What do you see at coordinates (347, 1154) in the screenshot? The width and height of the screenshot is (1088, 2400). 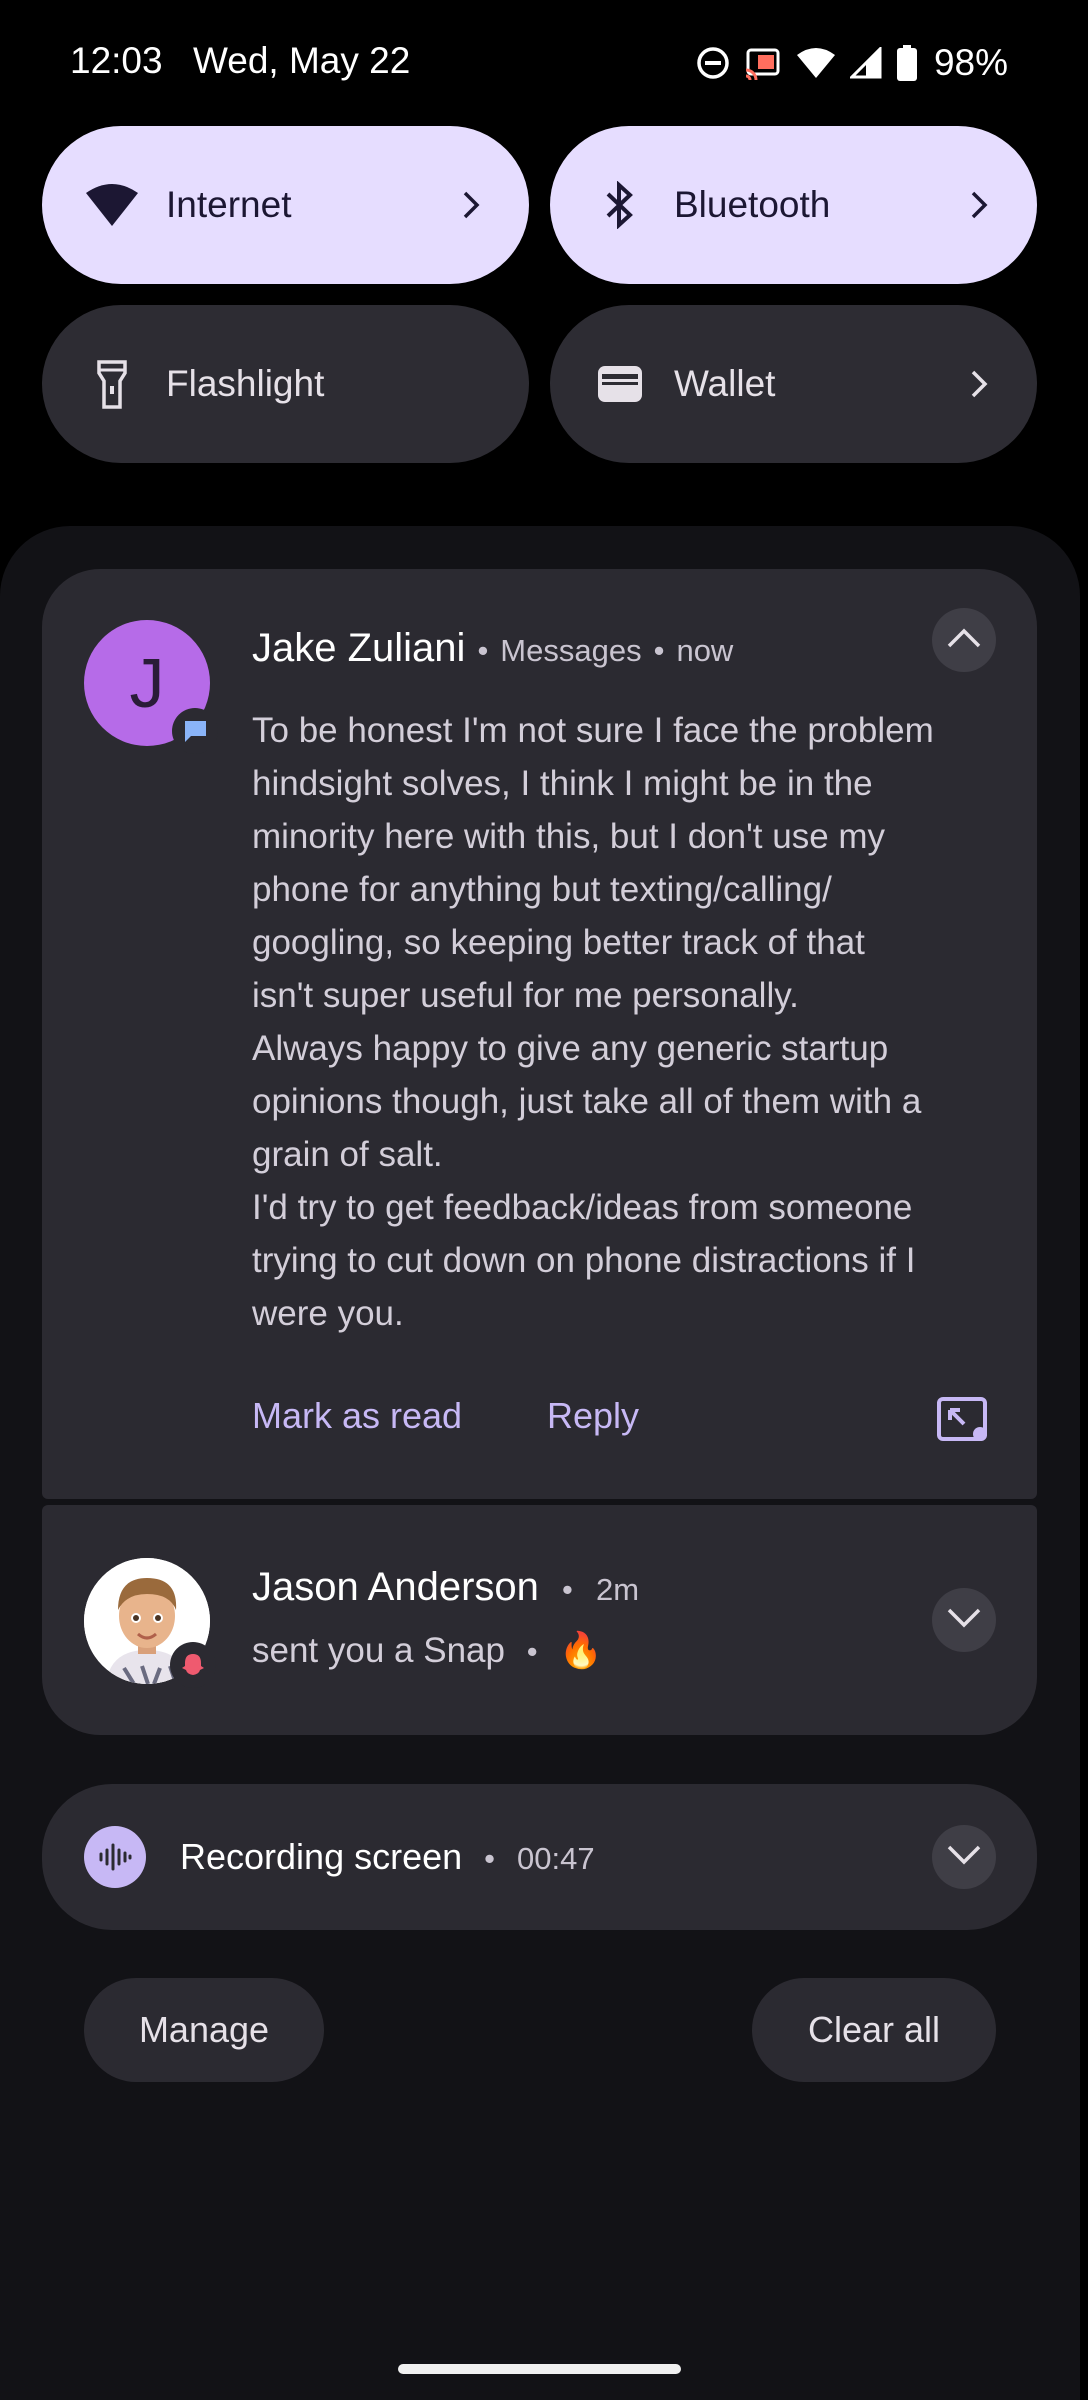 I see `message-line: grain of salt.` at bounding box center [347, 1154].